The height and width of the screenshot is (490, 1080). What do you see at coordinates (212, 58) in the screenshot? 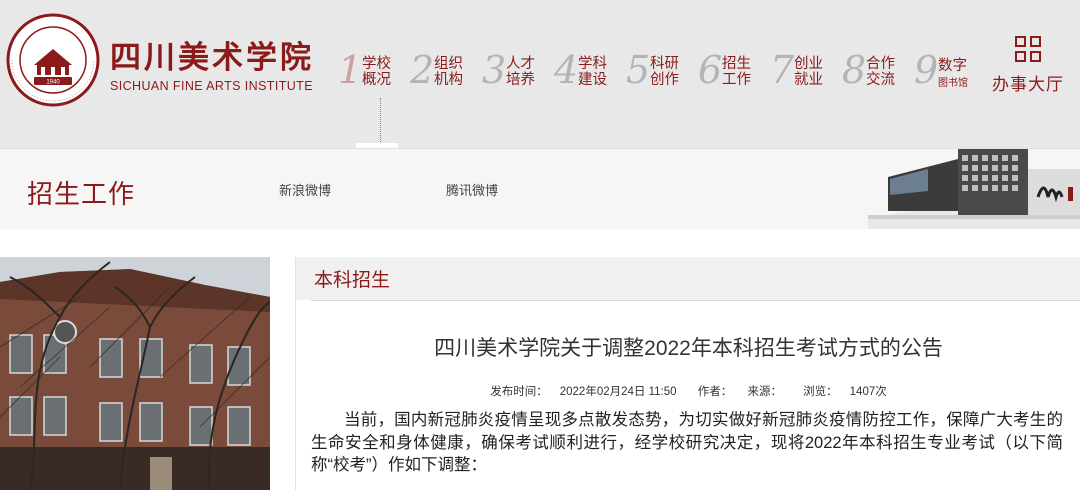
I see `school-name-cn: 四川美术学院` at bounding box center [212, 58].